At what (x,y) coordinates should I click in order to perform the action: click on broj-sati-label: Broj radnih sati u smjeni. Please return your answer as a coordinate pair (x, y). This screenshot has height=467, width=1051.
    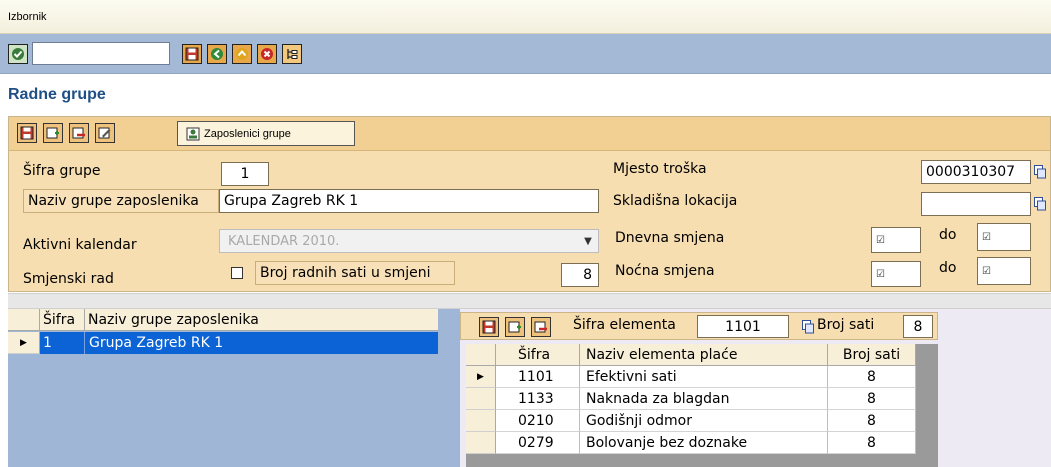
    Looking at the image, I should click on (355, 273).